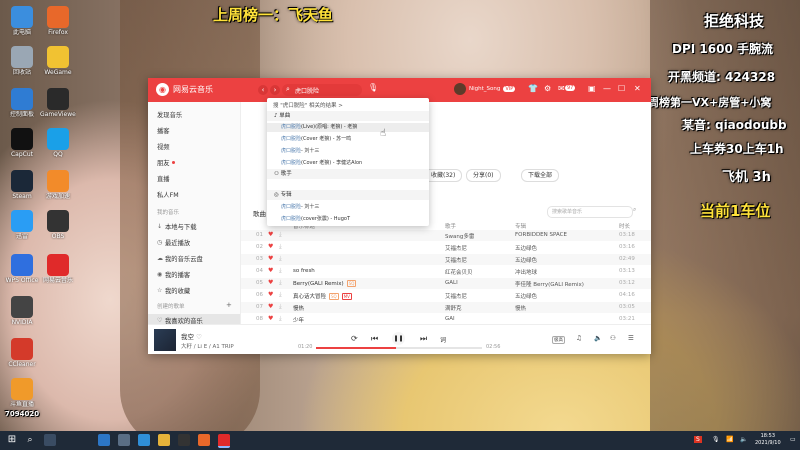  What do you see at coordinates (590, 212) in the screenshot?
I see `playlist-search-input: 搜索歌单音乐` at bounding box center [590, 212].